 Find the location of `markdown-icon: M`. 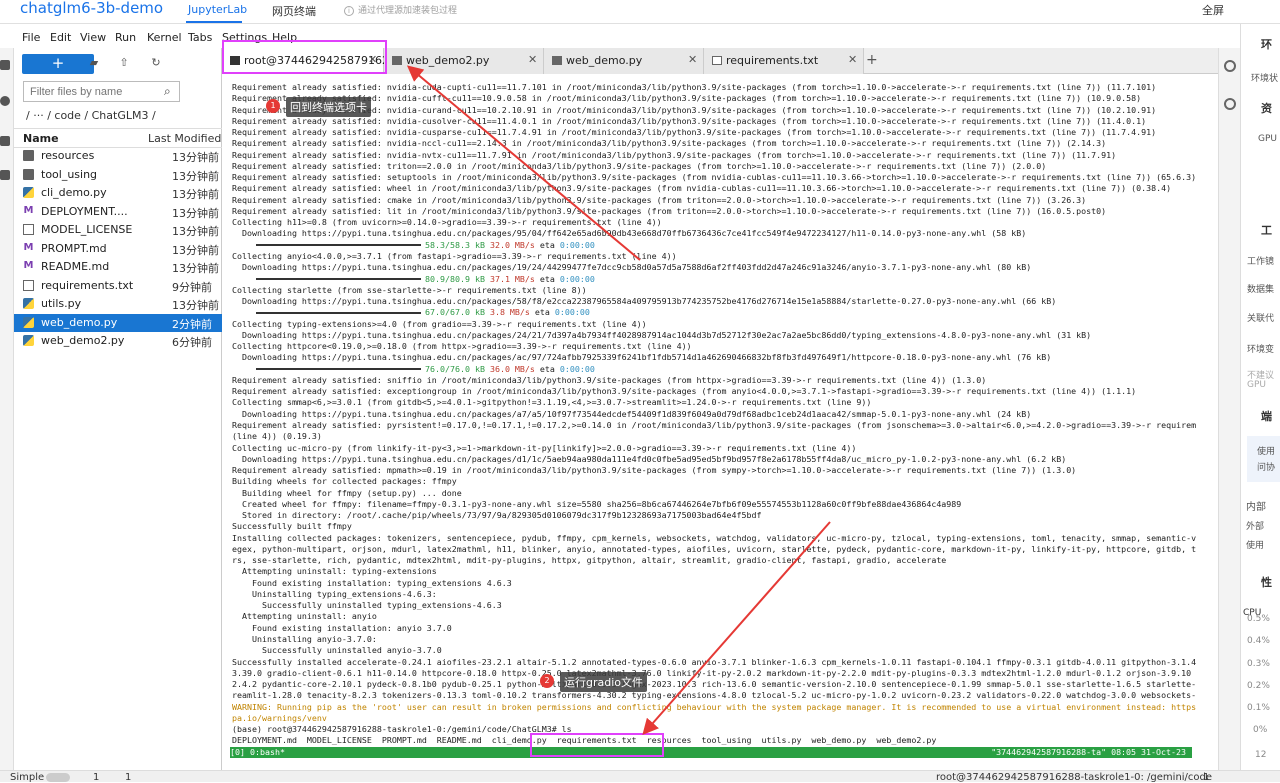

markdown-icon: M is located at coordinates (28, 265).